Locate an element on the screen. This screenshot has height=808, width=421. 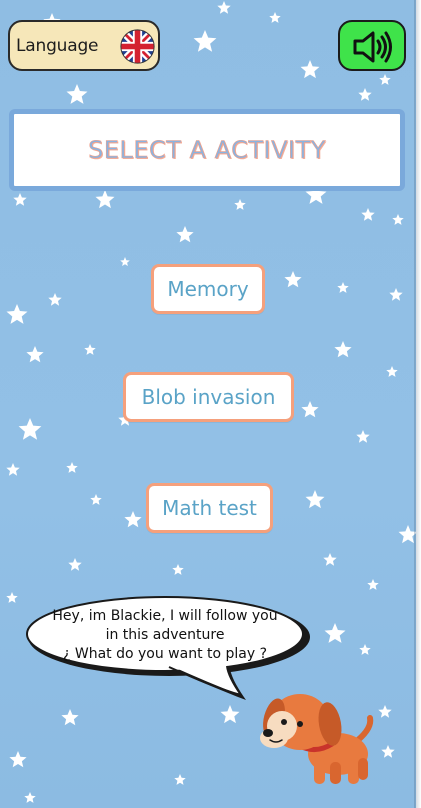
page-title: SELECT A ACTIVITY is located at coordinates (207, 150).